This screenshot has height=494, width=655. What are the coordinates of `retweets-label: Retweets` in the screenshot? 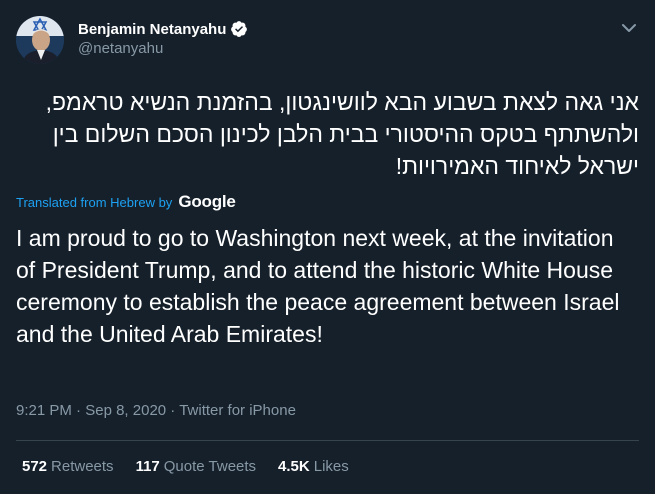 It's located at (82, 466).